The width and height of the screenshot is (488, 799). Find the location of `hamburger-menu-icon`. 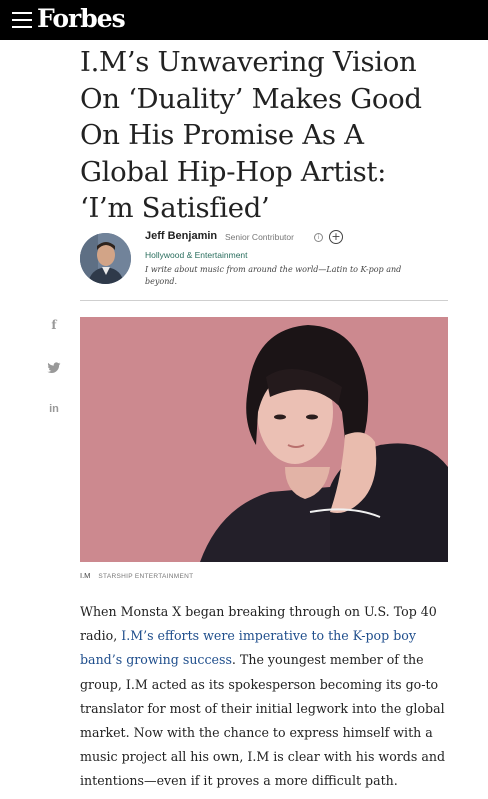

hamburger-menu-icon is located at coordinates (22, 20).